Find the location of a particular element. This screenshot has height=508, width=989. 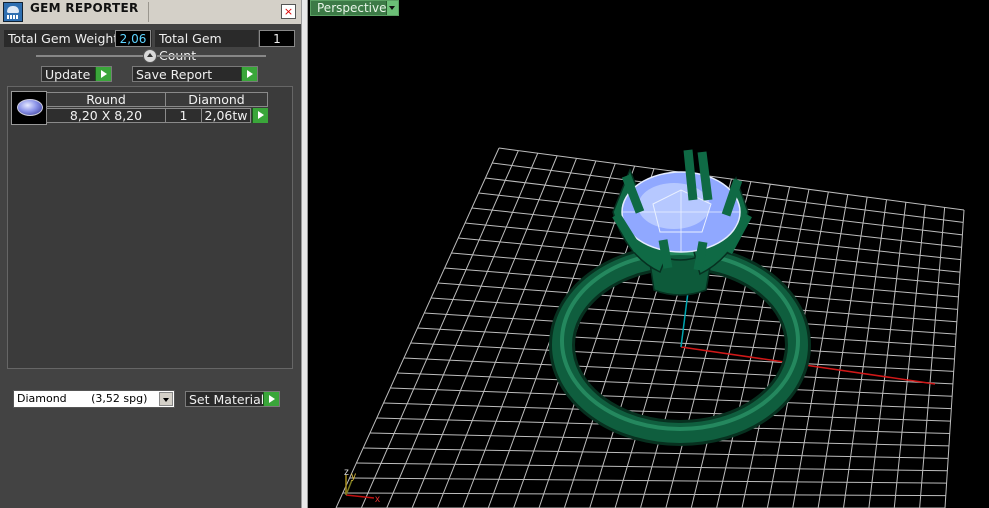

update-button: Update is located at coordinates (76, 74).